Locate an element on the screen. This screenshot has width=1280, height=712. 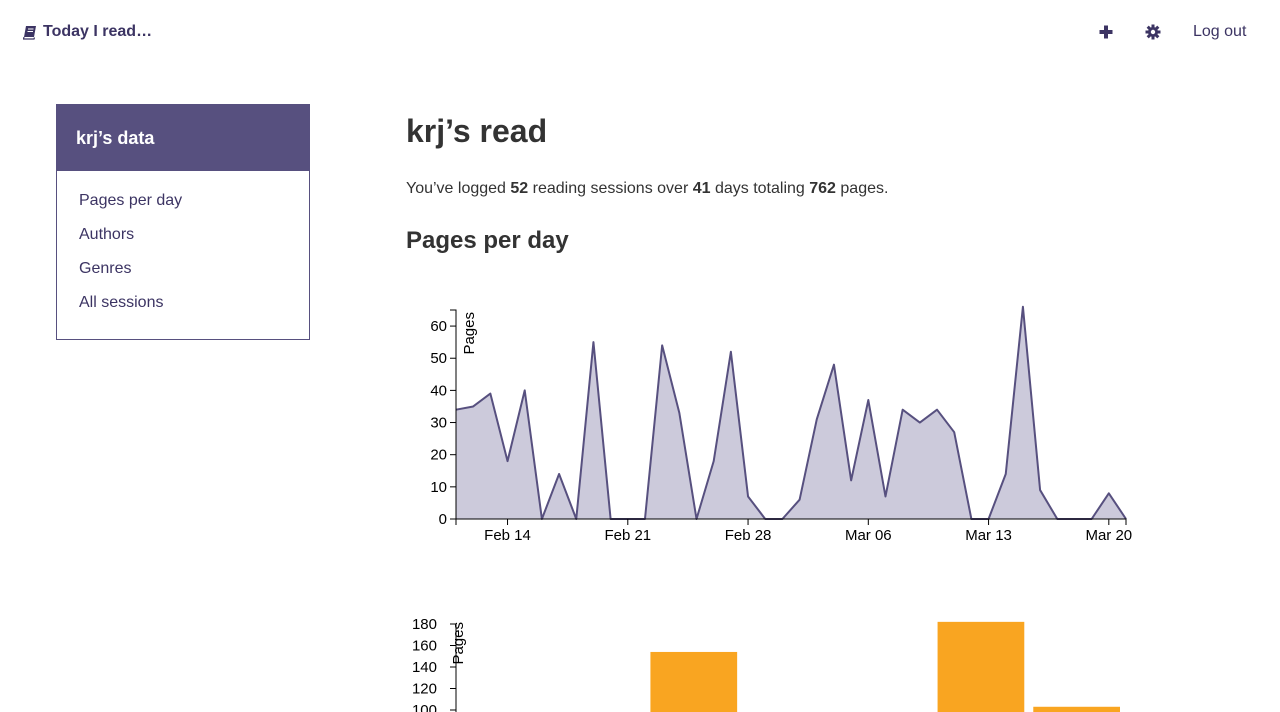
days-count: 41 is located at coordinates (701, 188).